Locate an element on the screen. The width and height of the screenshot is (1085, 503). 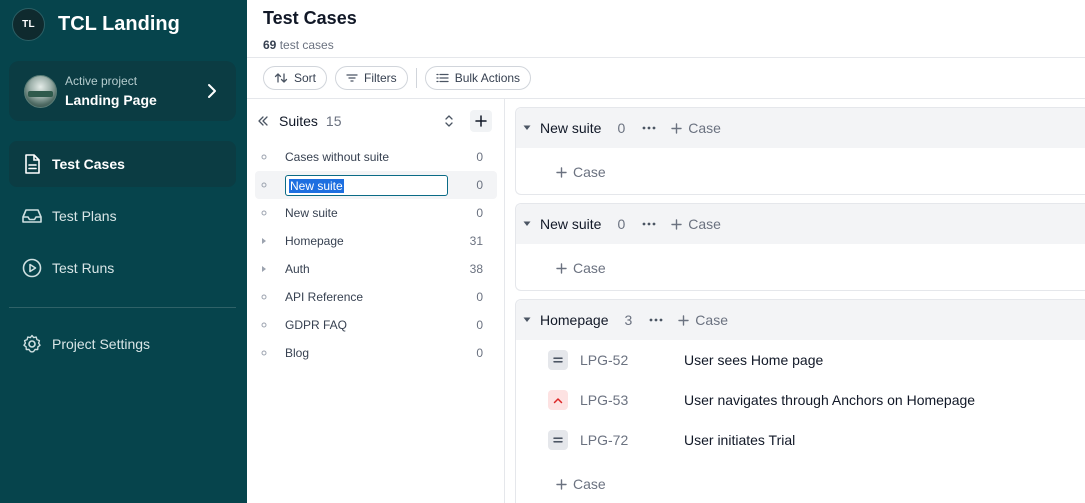
filter-icon is located at coordinates (352, 78).